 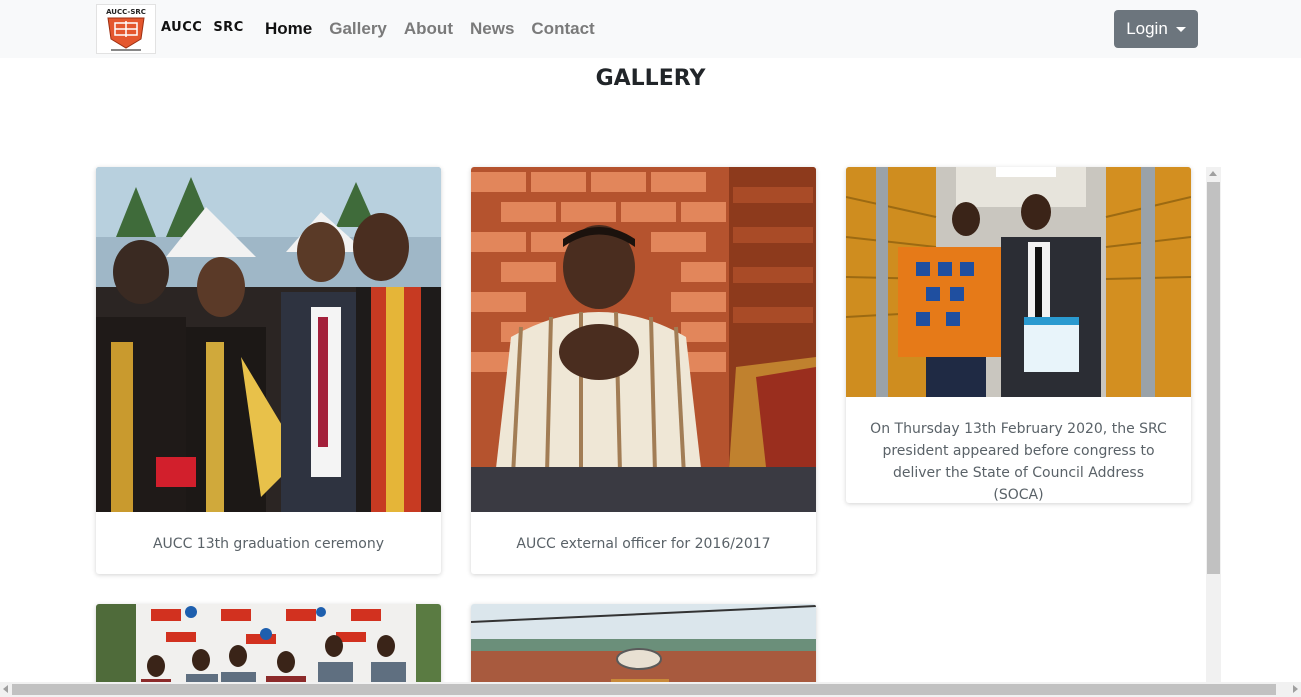 I want to click on horizontal-scrollbar, so click(x=650, y=689).